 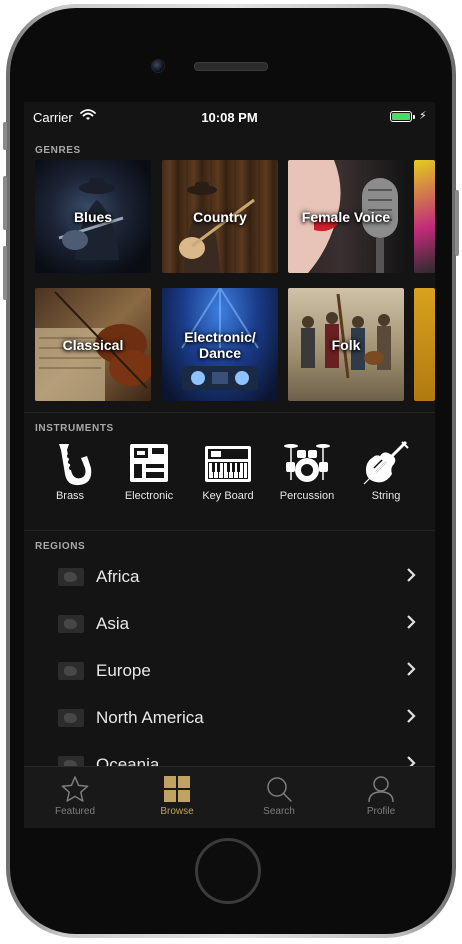 I want to click on region-row-north-america: North America, so click(x=229, y=718).